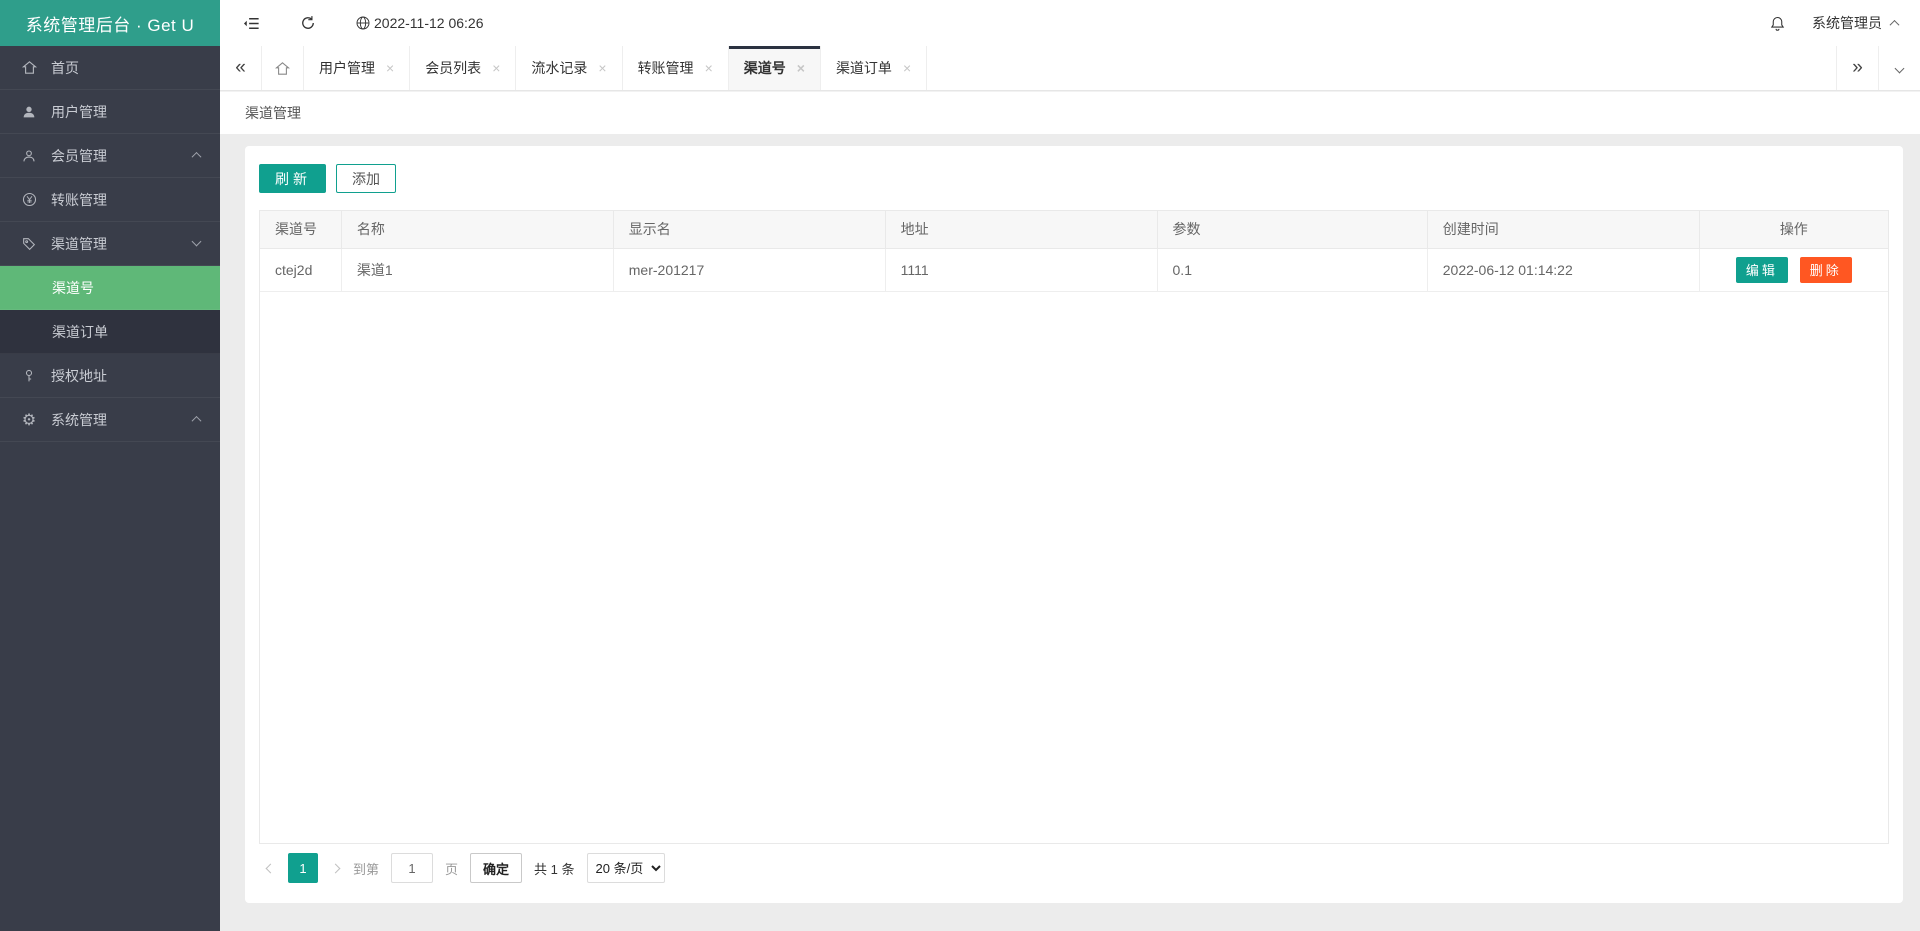 The width and height of the screenshot is (1920, 931). What do you see at coordinates (1070, 112) in the screenshot?
I see `breadcrumb: 渠道管理` at bounding box center [1070, 112].